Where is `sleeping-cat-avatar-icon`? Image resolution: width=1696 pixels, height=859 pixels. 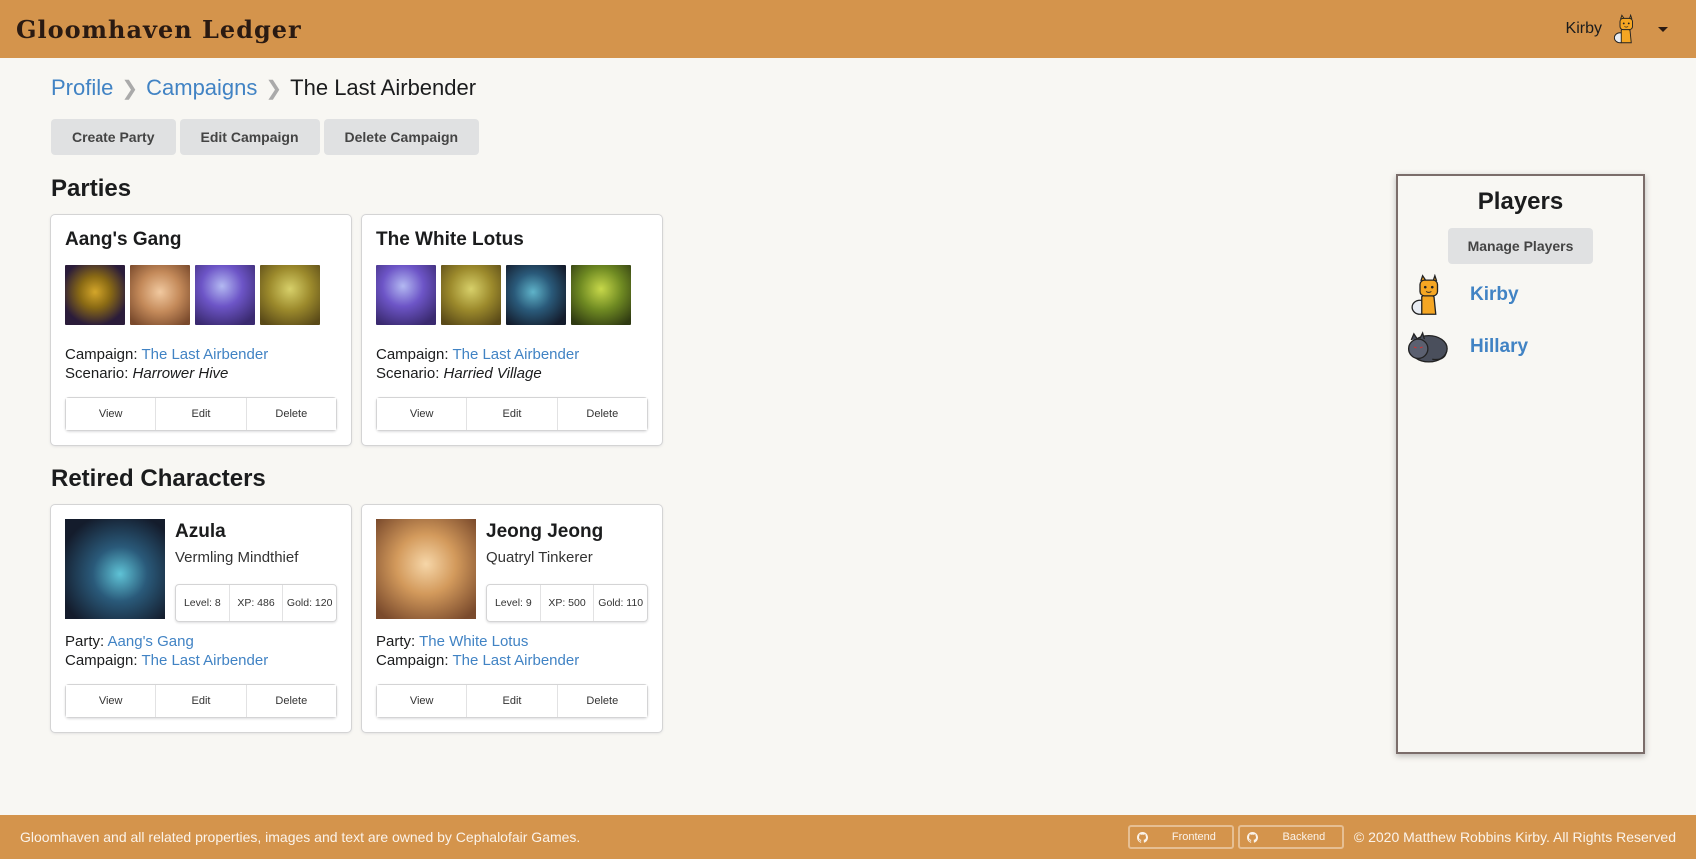
sleeping-cat-avatar-icon is located at coordinates (1427, 347).